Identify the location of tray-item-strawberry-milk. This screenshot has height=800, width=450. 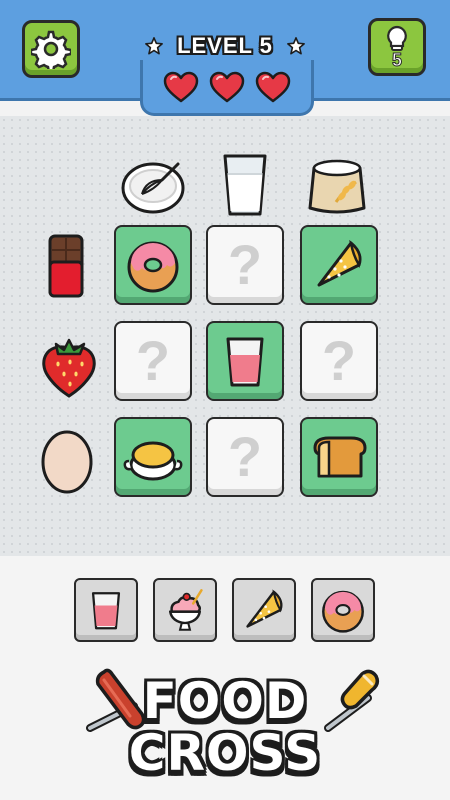
(106, 610).